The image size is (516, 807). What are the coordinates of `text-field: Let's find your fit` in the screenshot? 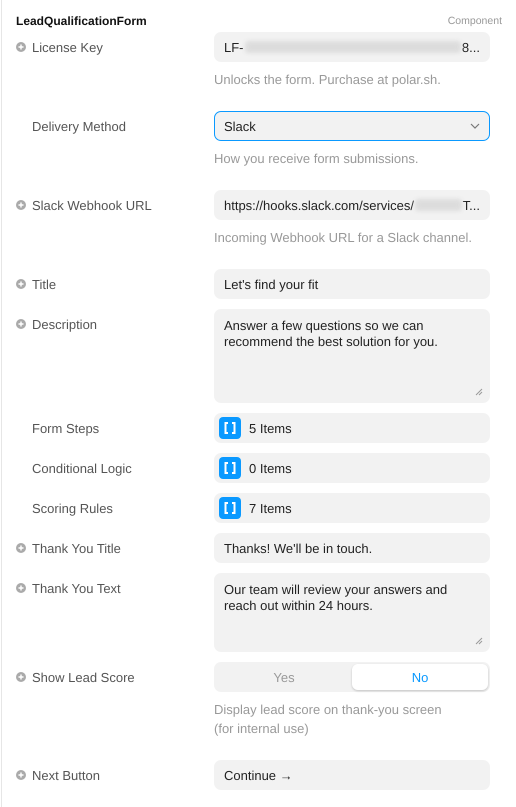 It's located at (352, 284).